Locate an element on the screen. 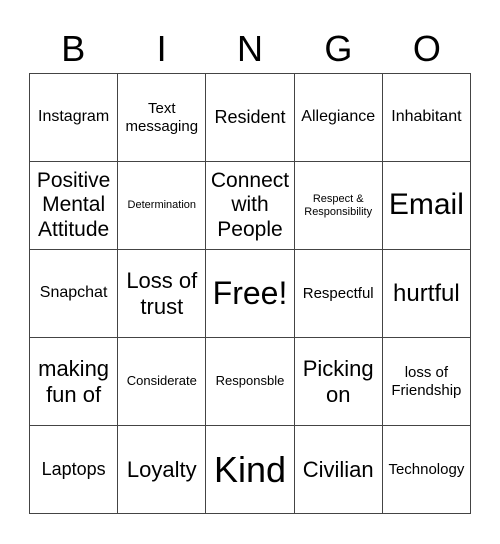  cell-text: Loyalty is located at coordinates (161, 469).